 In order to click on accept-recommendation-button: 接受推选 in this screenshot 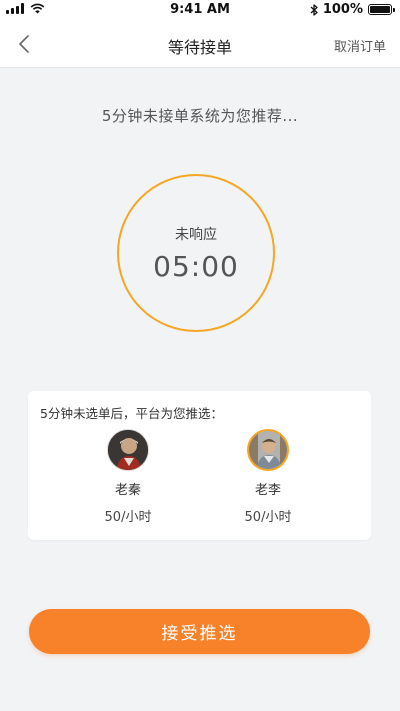, I will do `click(199, 631)`.